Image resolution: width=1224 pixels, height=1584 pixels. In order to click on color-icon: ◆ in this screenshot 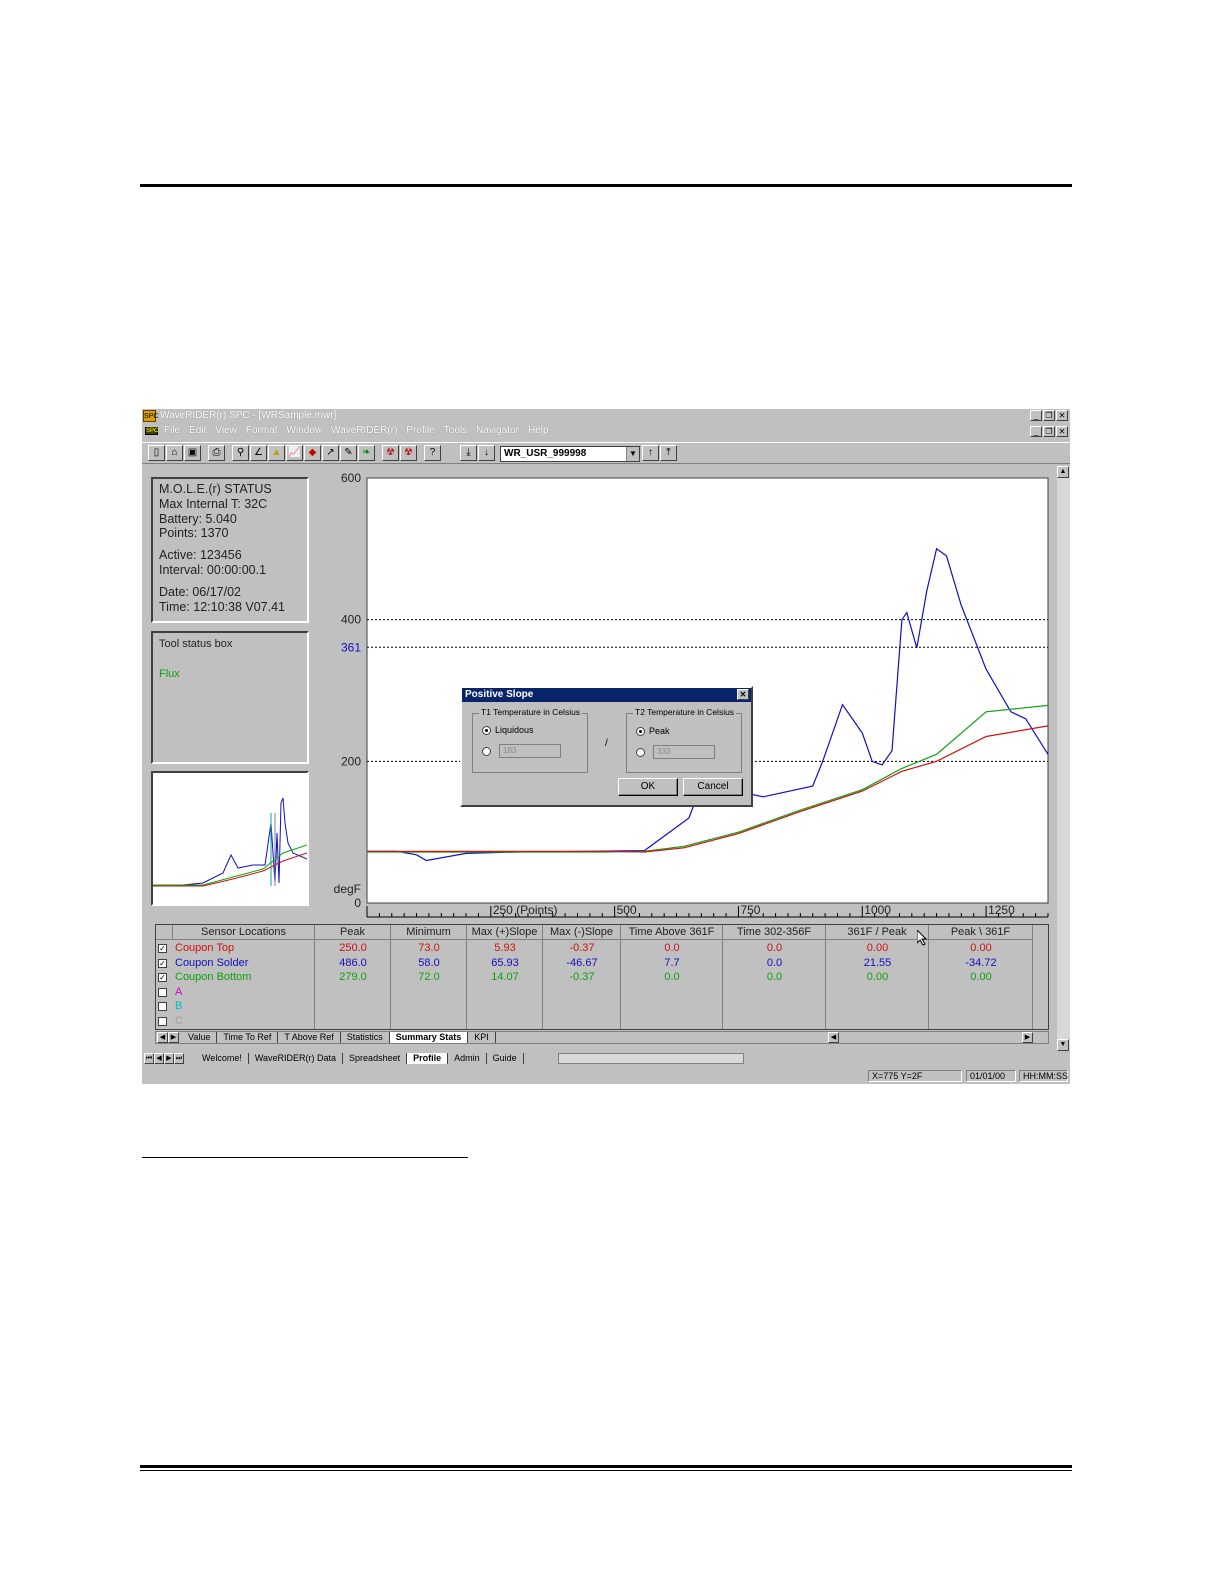, I will do `click(312, 453)`.